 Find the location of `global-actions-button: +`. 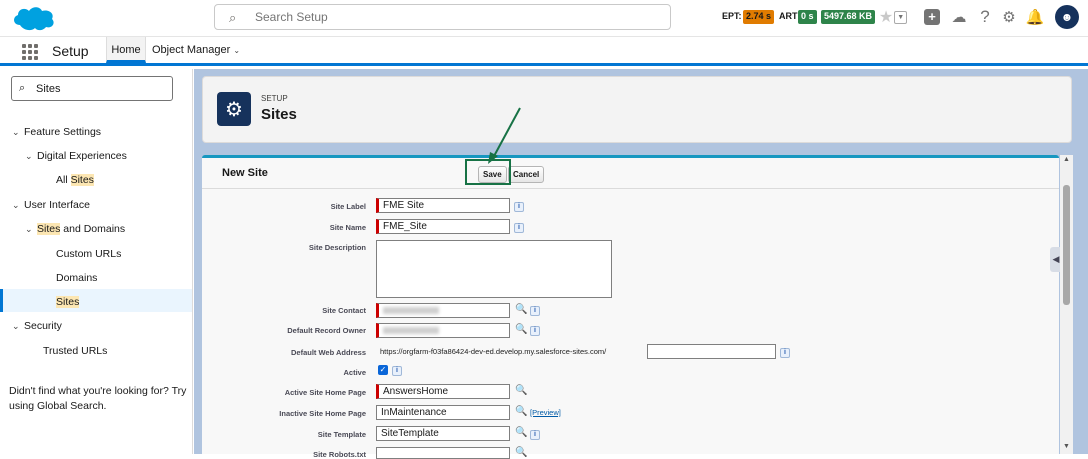

global-actions-button: + is located at coordinates (932, 17).